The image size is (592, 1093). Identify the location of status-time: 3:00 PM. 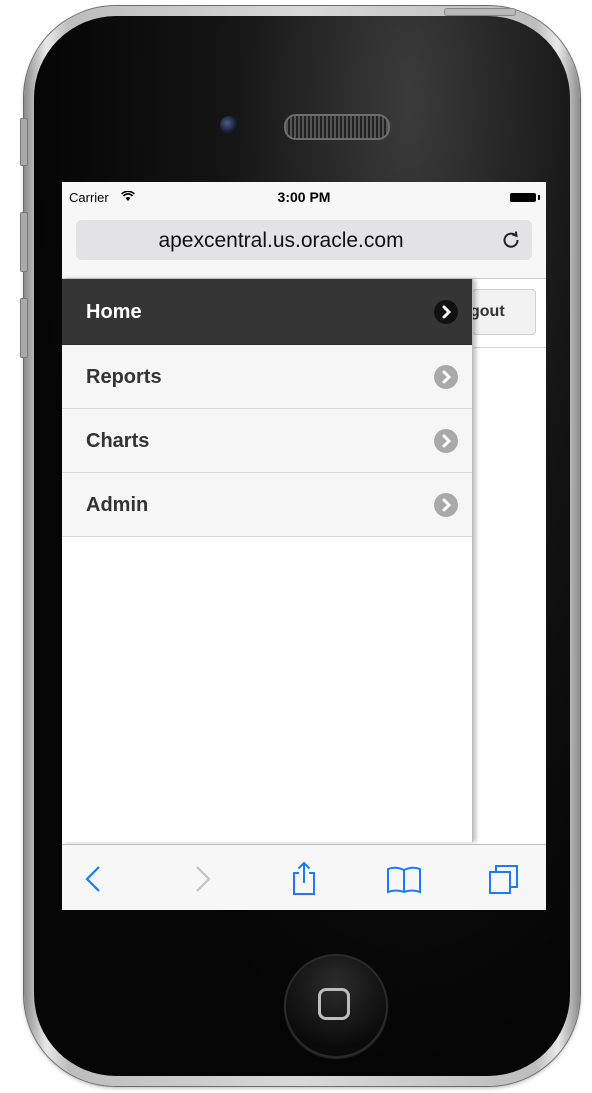
(304, 197).